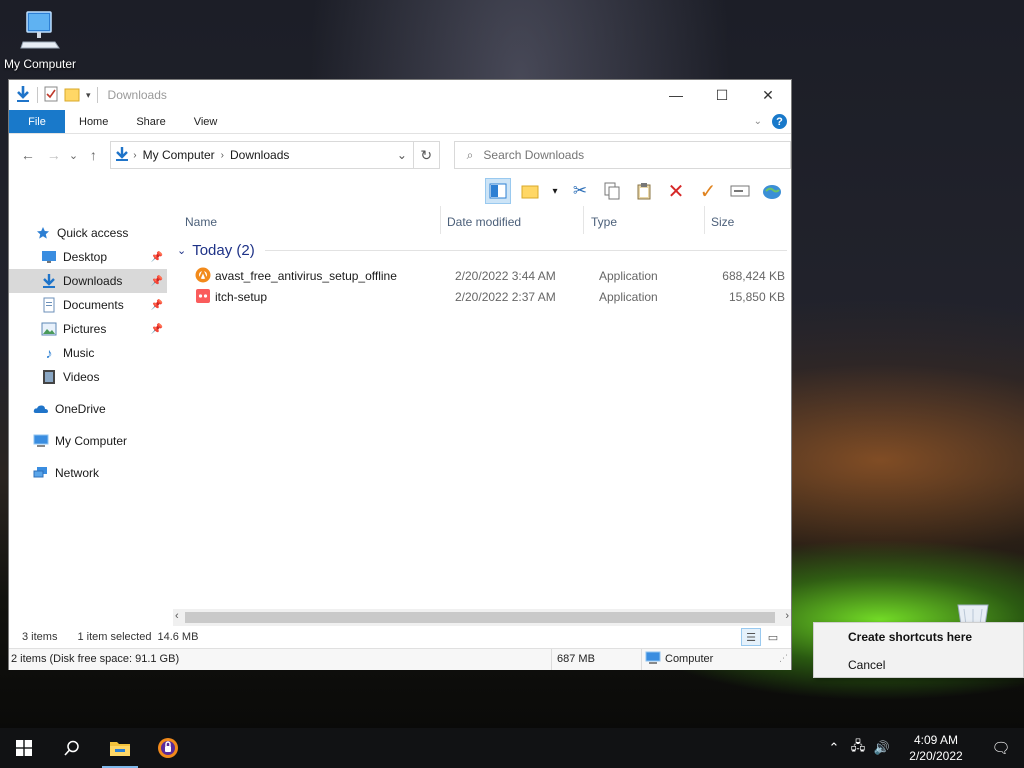 The width and height of the screenshot is (1024, 768). I want to click on show-hidden-icons-icon: ⌃, so click(834, 748).